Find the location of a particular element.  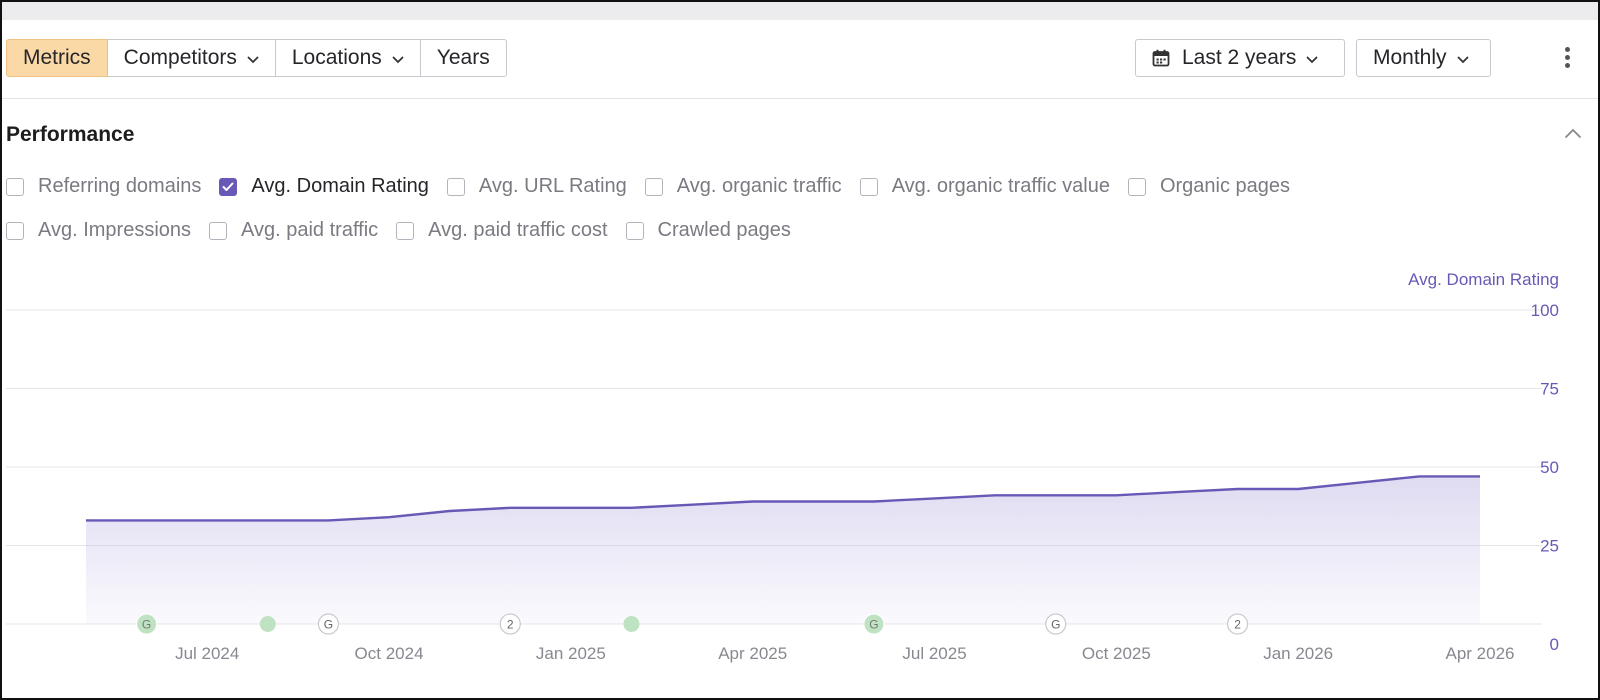

metric-label: Avg. Domain Rating is located at coordinates (340, 186).